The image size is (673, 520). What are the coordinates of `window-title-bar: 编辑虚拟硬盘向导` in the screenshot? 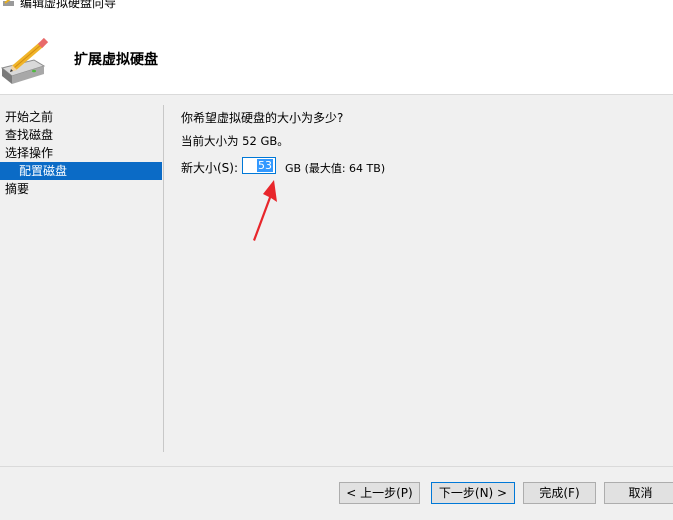 It's located at (336, 7).